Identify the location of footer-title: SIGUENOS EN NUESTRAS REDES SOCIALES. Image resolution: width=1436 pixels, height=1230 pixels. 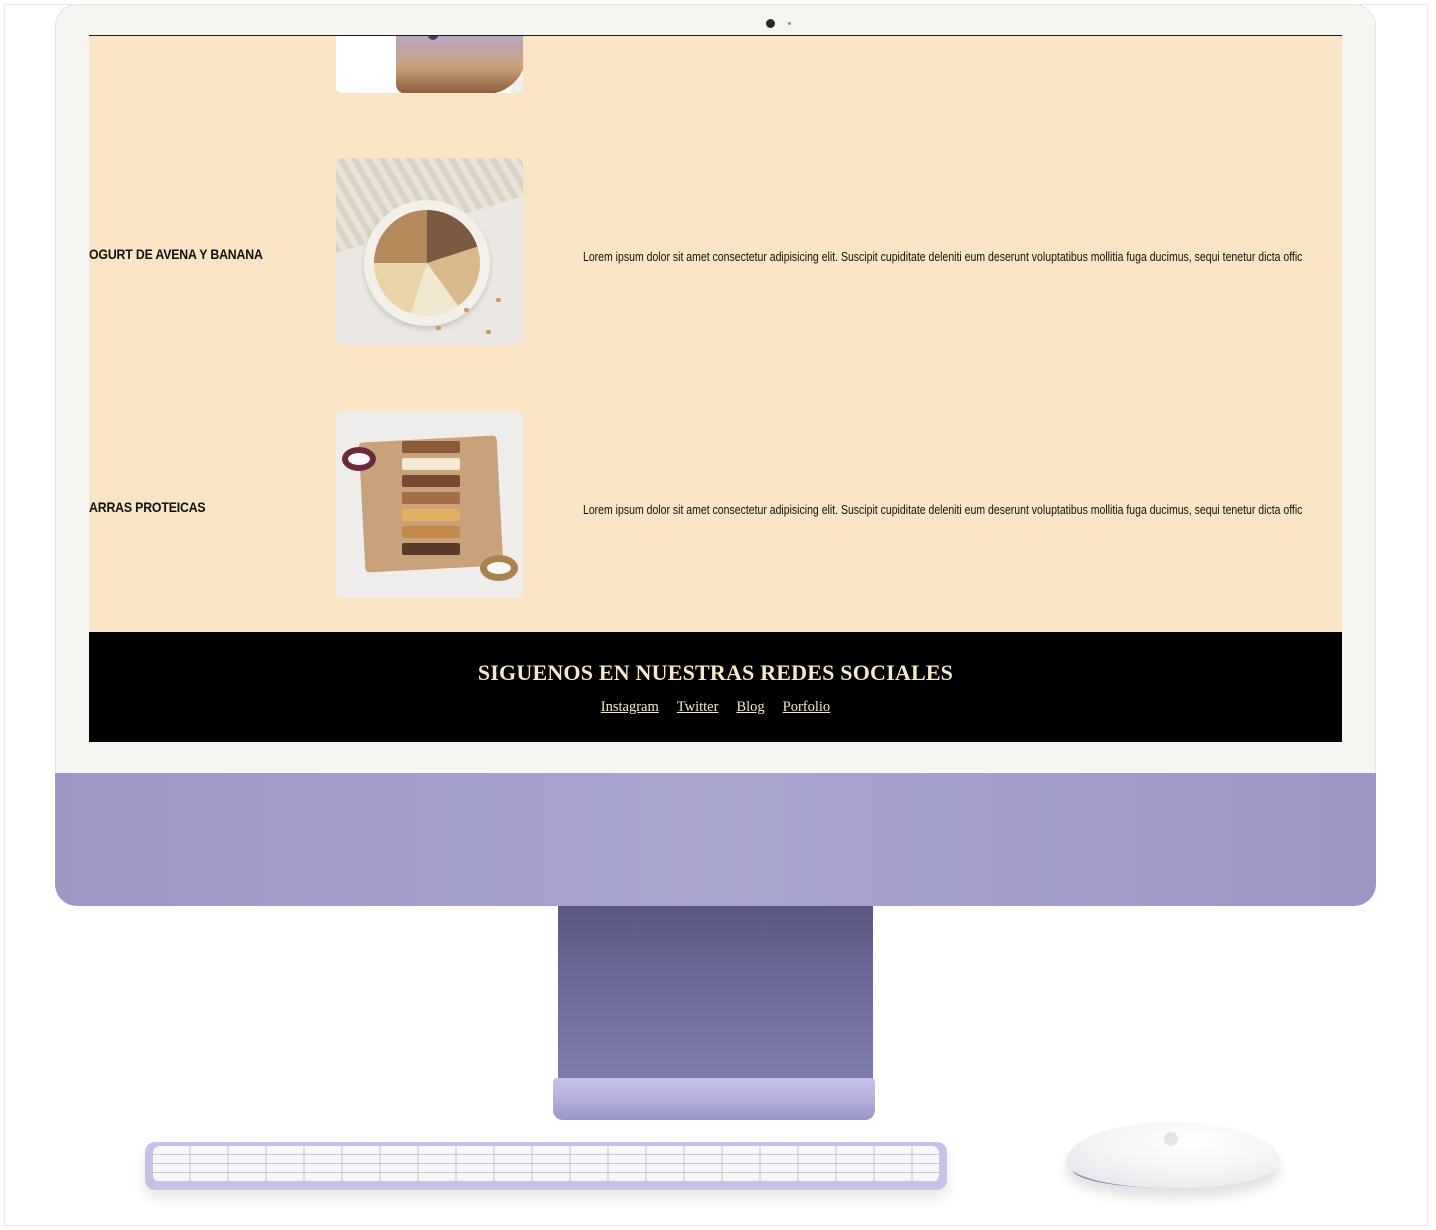
(715, 672).